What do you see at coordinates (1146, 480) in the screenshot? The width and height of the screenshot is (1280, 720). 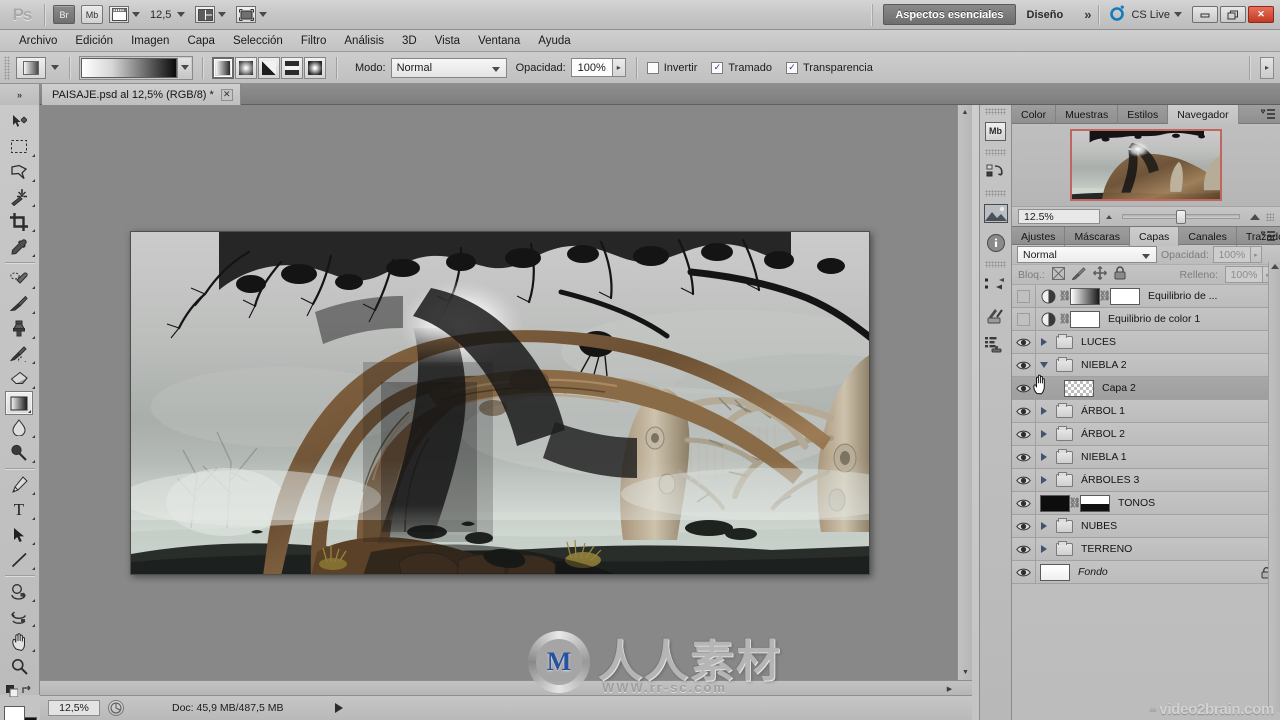 I see `table-row: ÁRBOLES 3` at bounding box center [1146, 480].